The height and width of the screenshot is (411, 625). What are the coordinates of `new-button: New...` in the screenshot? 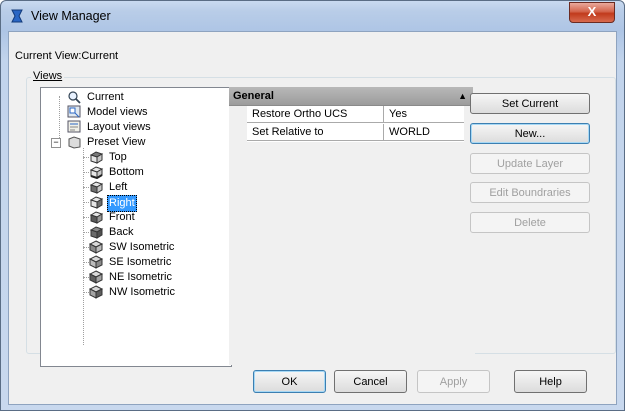 It's located at (530, 133).